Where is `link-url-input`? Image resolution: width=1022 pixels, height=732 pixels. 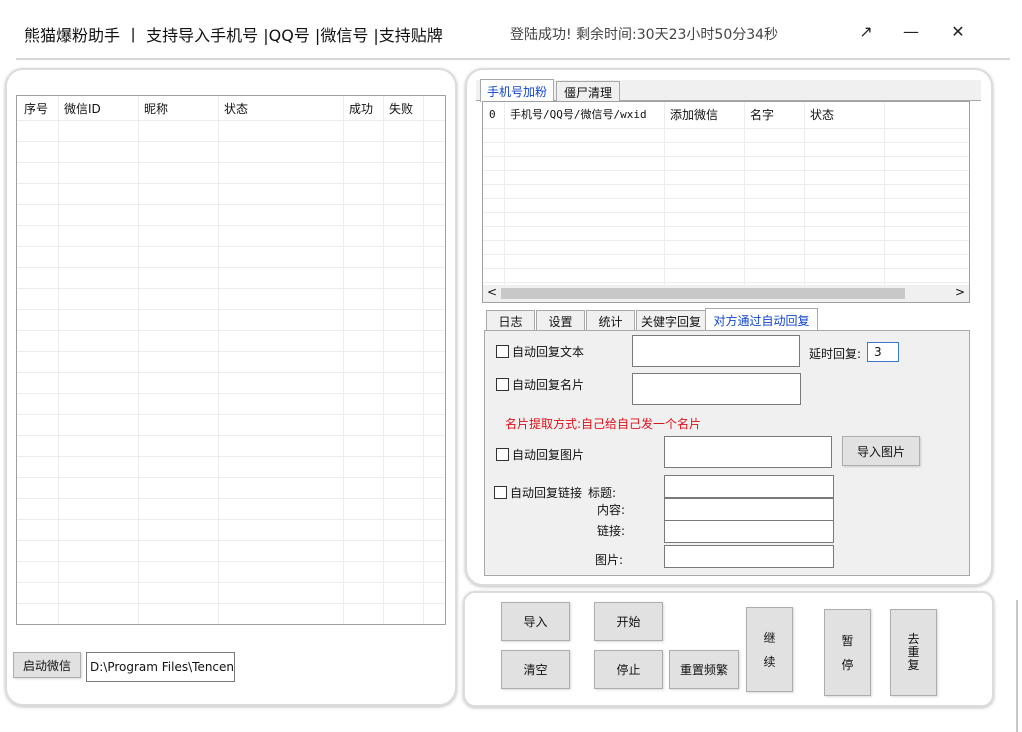
link-url-input is located at coordinates (749, 531).